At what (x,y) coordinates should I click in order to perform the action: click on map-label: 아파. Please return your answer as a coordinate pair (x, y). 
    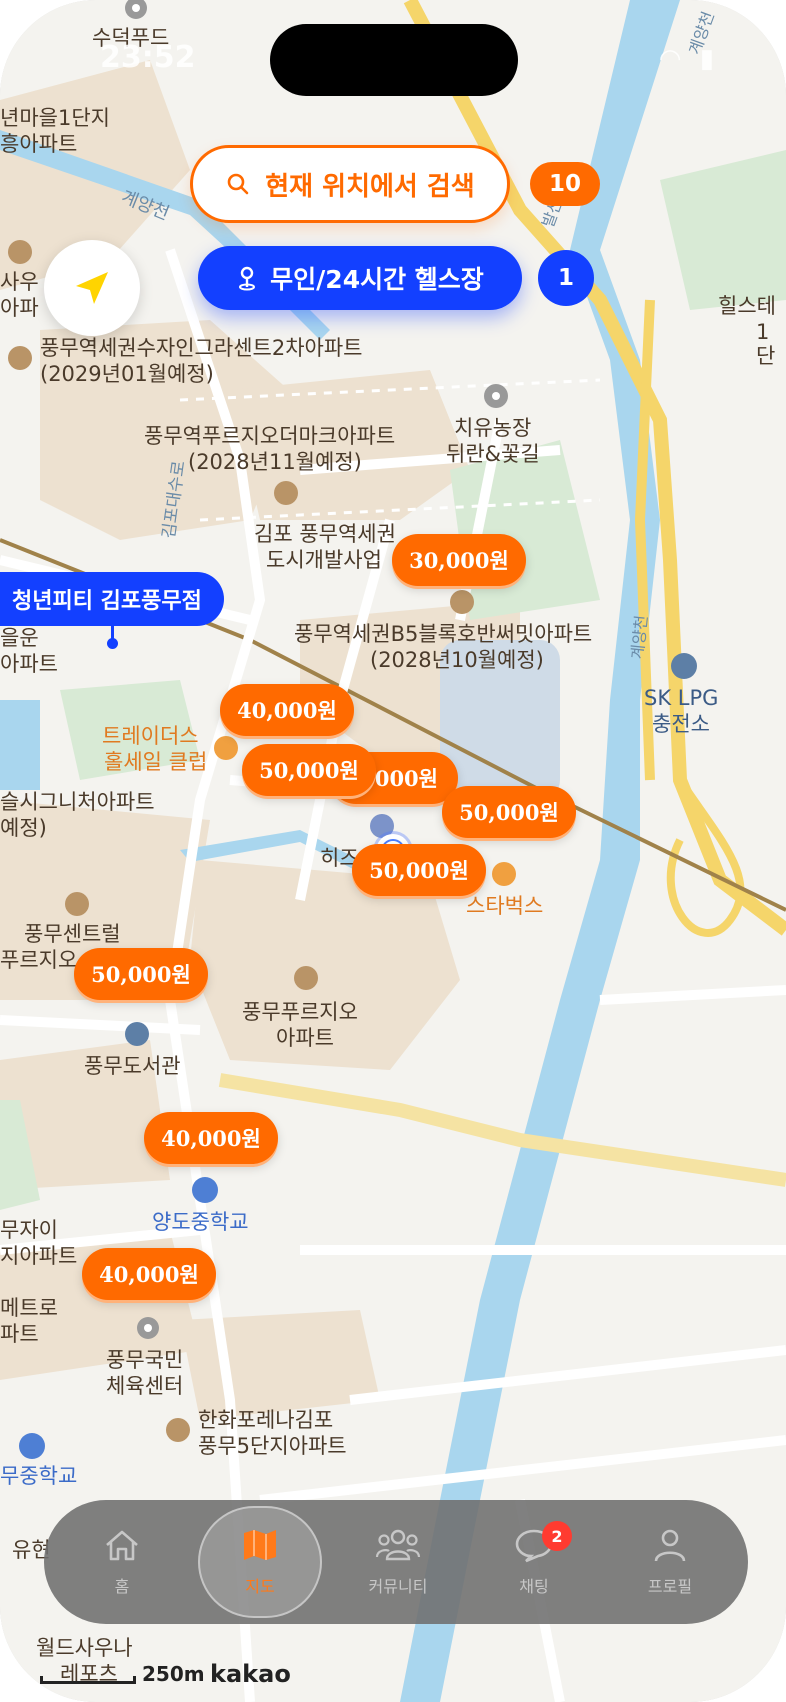
    Looking at the image, I should click on (19, 308).